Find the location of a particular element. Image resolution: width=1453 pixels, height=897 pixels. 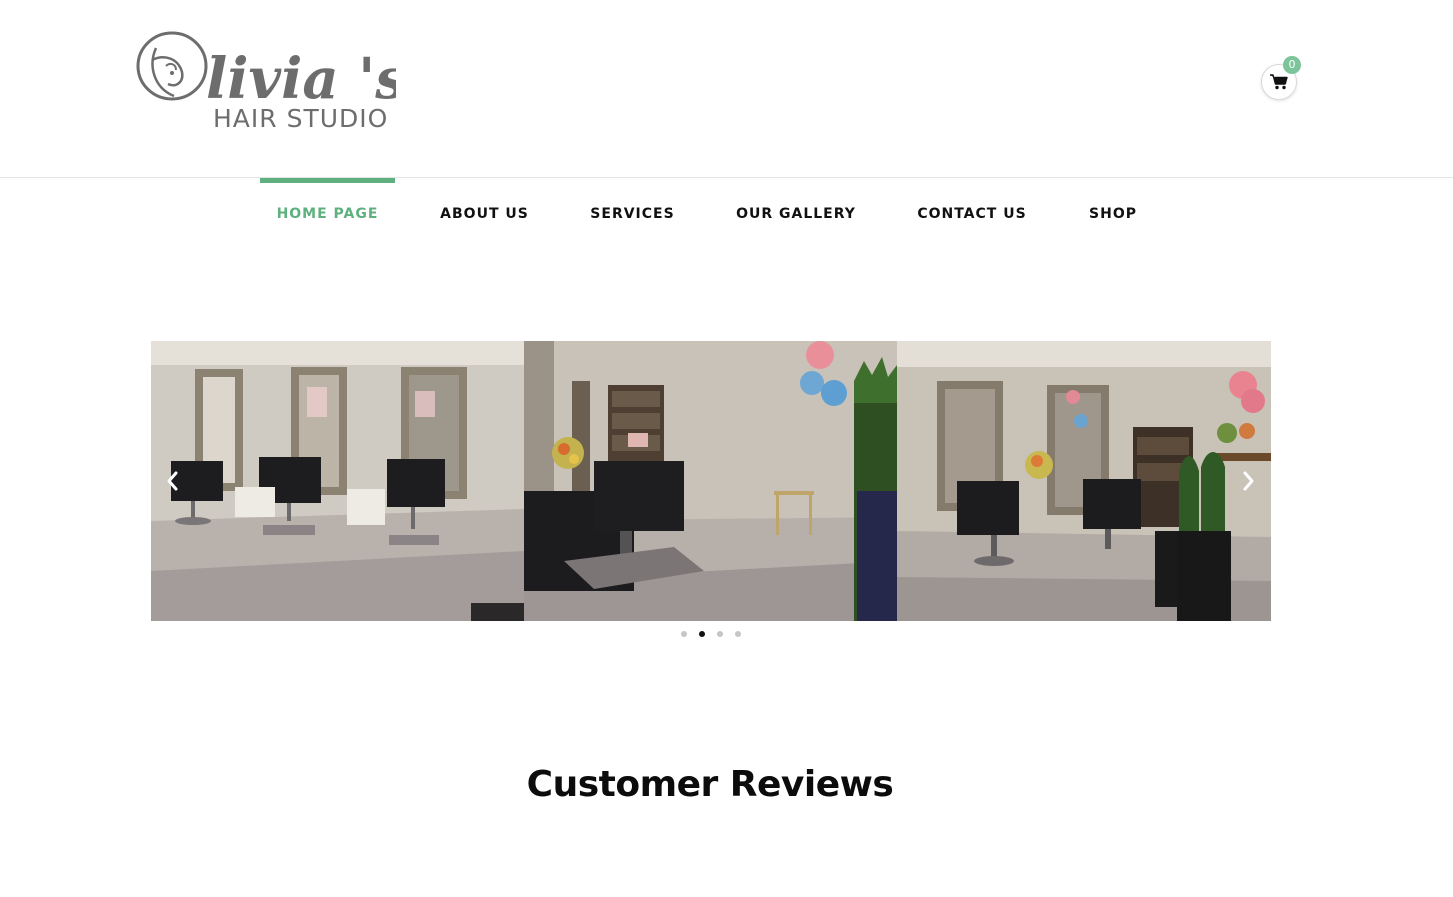

nav-item-our-gallery: OUR GALLERY is located at coordinates (796, 214).